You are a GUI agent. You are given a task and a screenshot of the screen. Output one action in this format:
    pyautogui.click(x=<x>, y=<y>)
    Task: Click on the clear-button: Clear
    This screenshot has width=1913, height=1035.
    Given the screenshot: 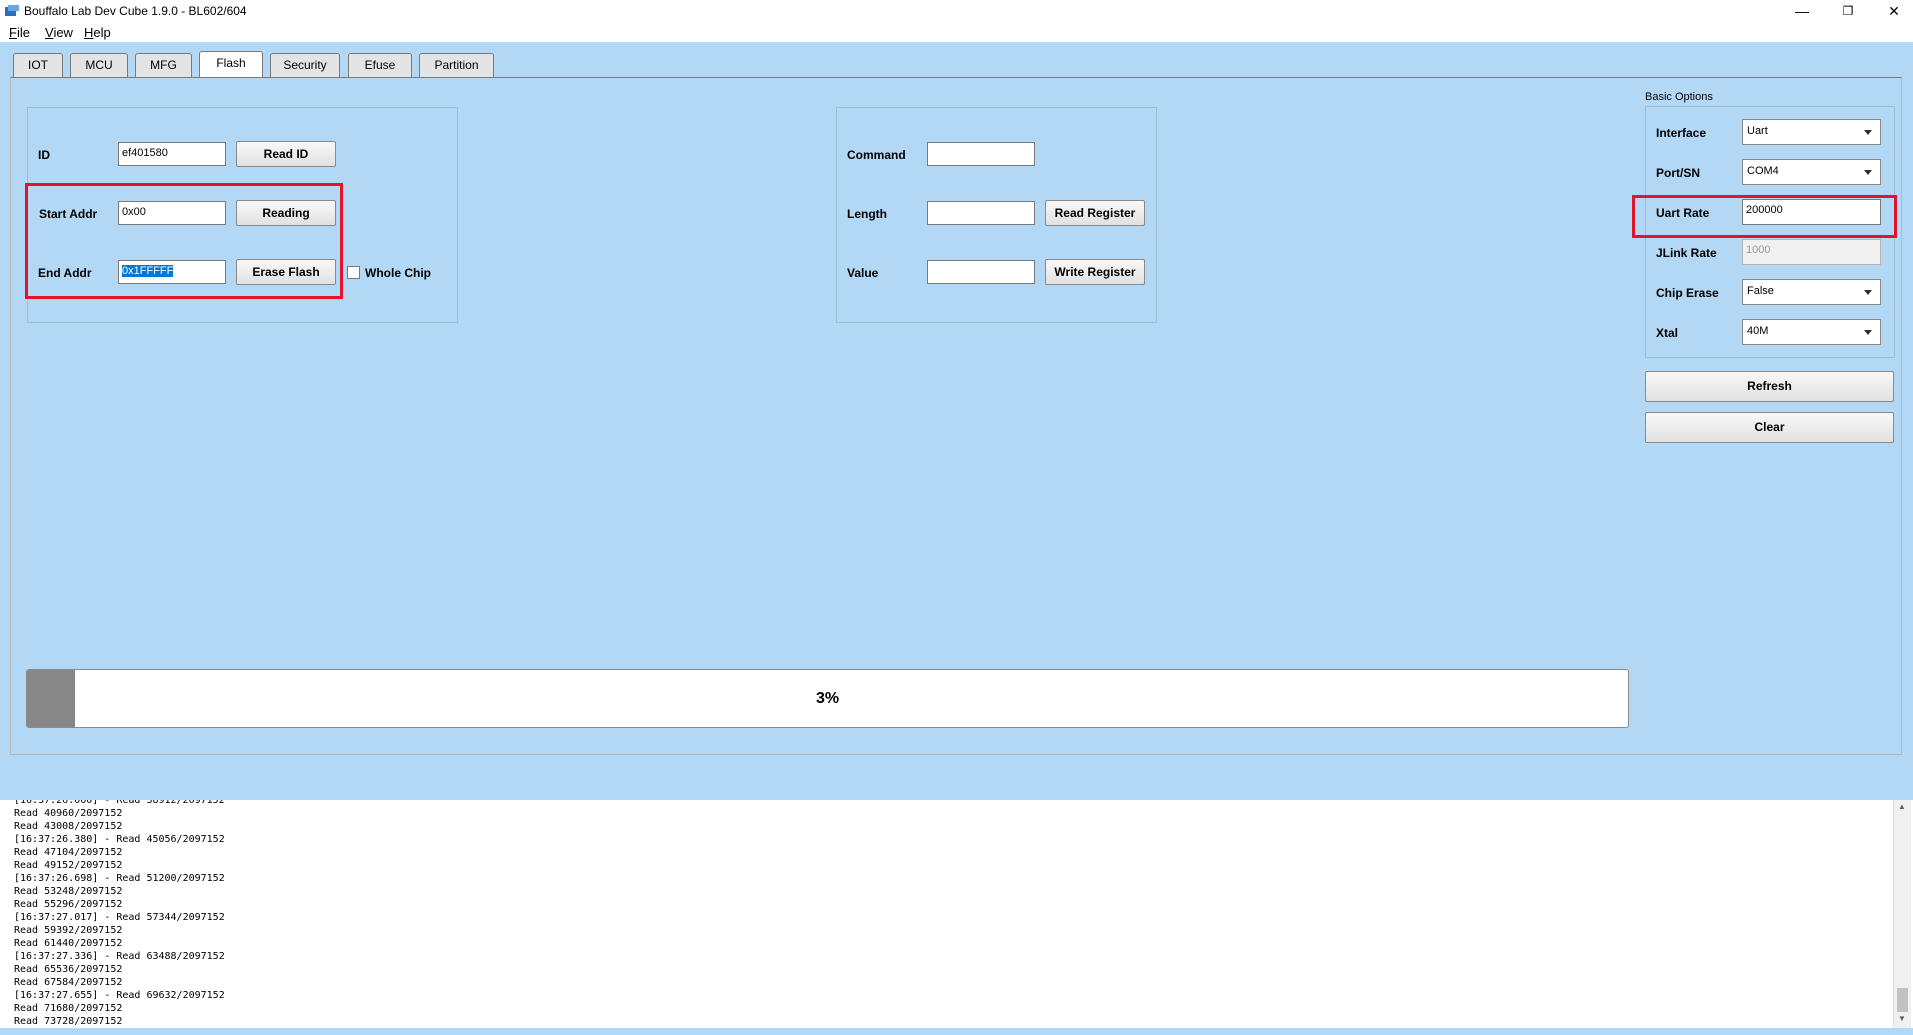 What is the action you would take?
    pyautogui.click(x=1769, y=427)
    